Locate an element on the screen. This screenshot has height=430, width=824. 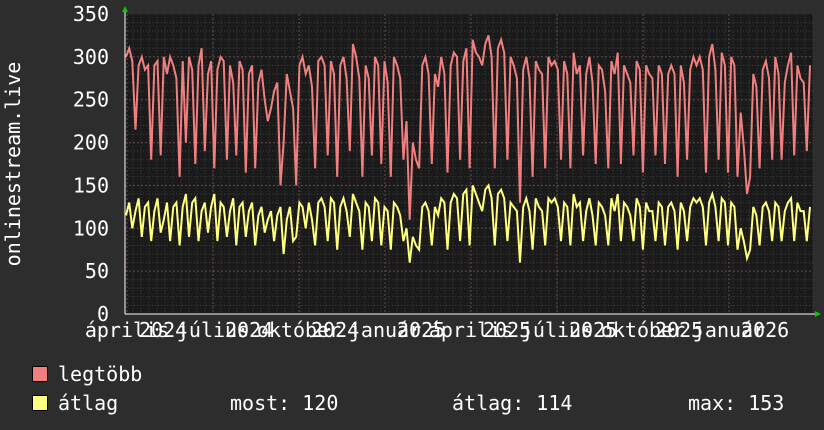
y-axis-arrow is located at coordinates (125, 9).